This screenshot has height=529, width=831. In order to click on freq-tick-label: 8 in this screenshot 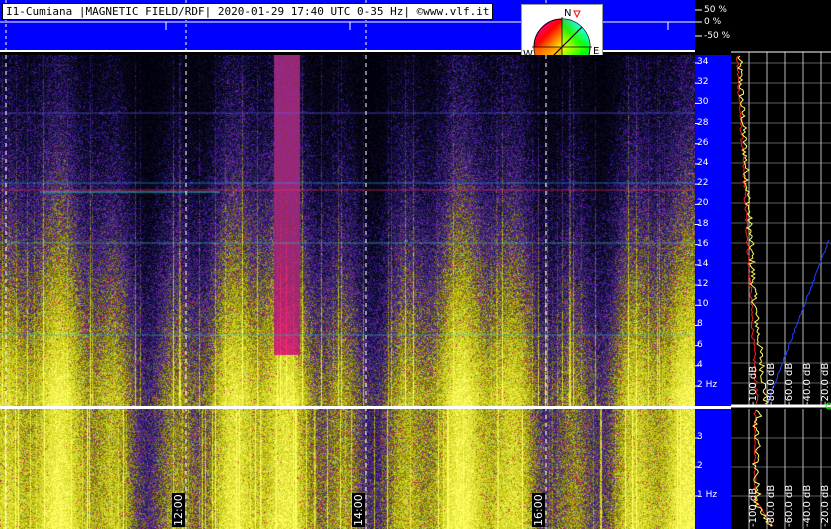, I will do `click(700, 324)`.